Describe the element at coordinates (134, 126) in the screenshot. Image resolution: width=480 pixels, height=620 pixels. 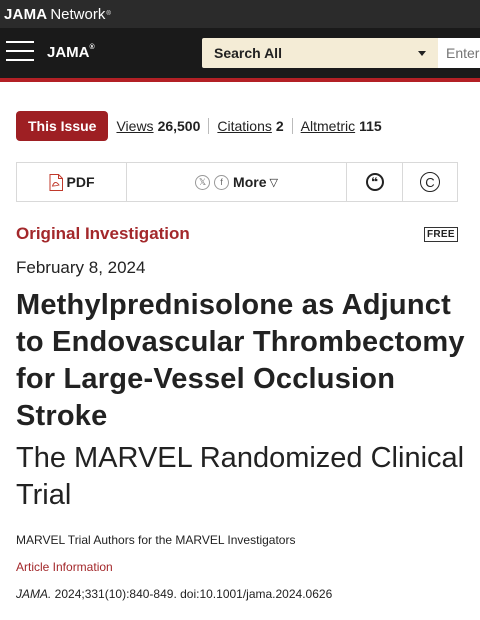
I see `views-link: Views` at that location.